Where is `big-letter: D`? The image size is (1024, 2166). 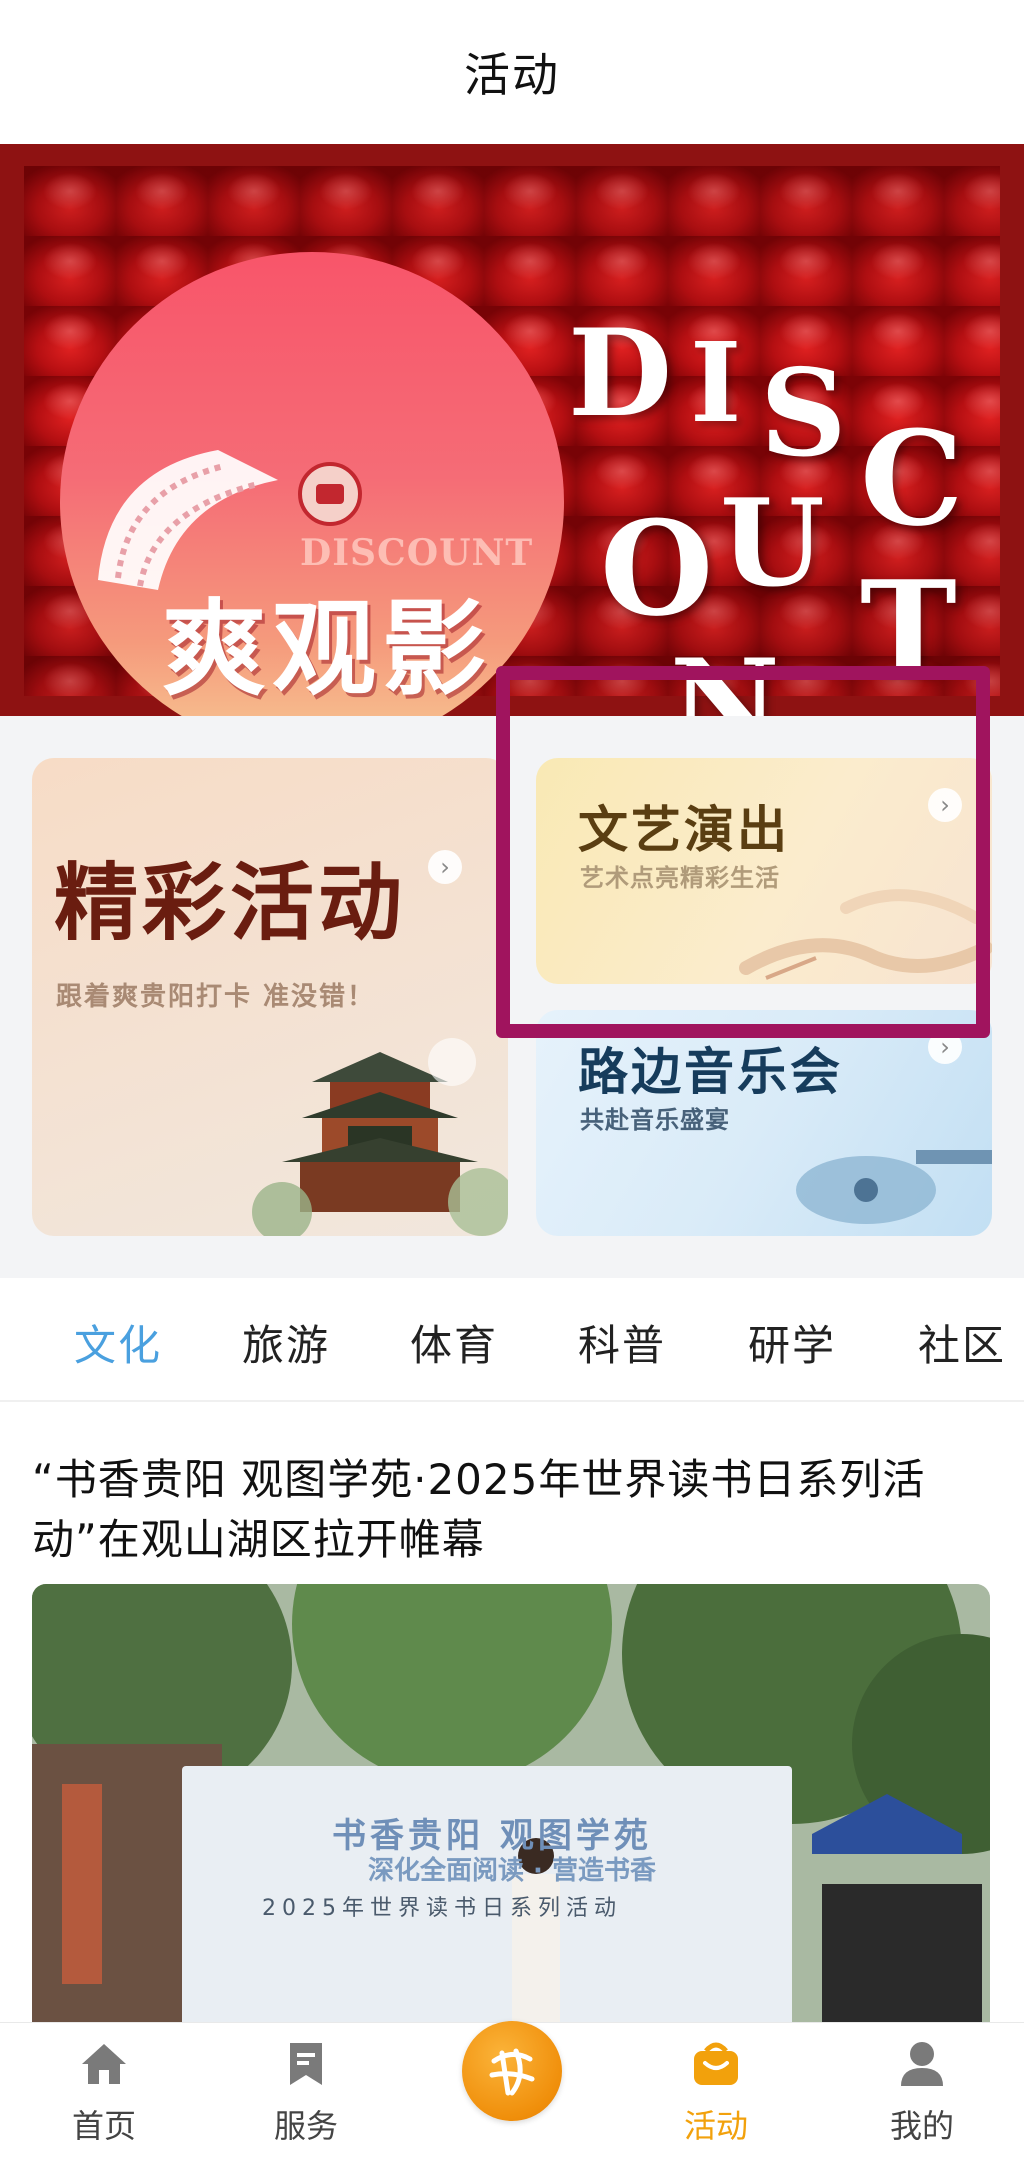 big-letter: D is located at coordinates (620, 373).